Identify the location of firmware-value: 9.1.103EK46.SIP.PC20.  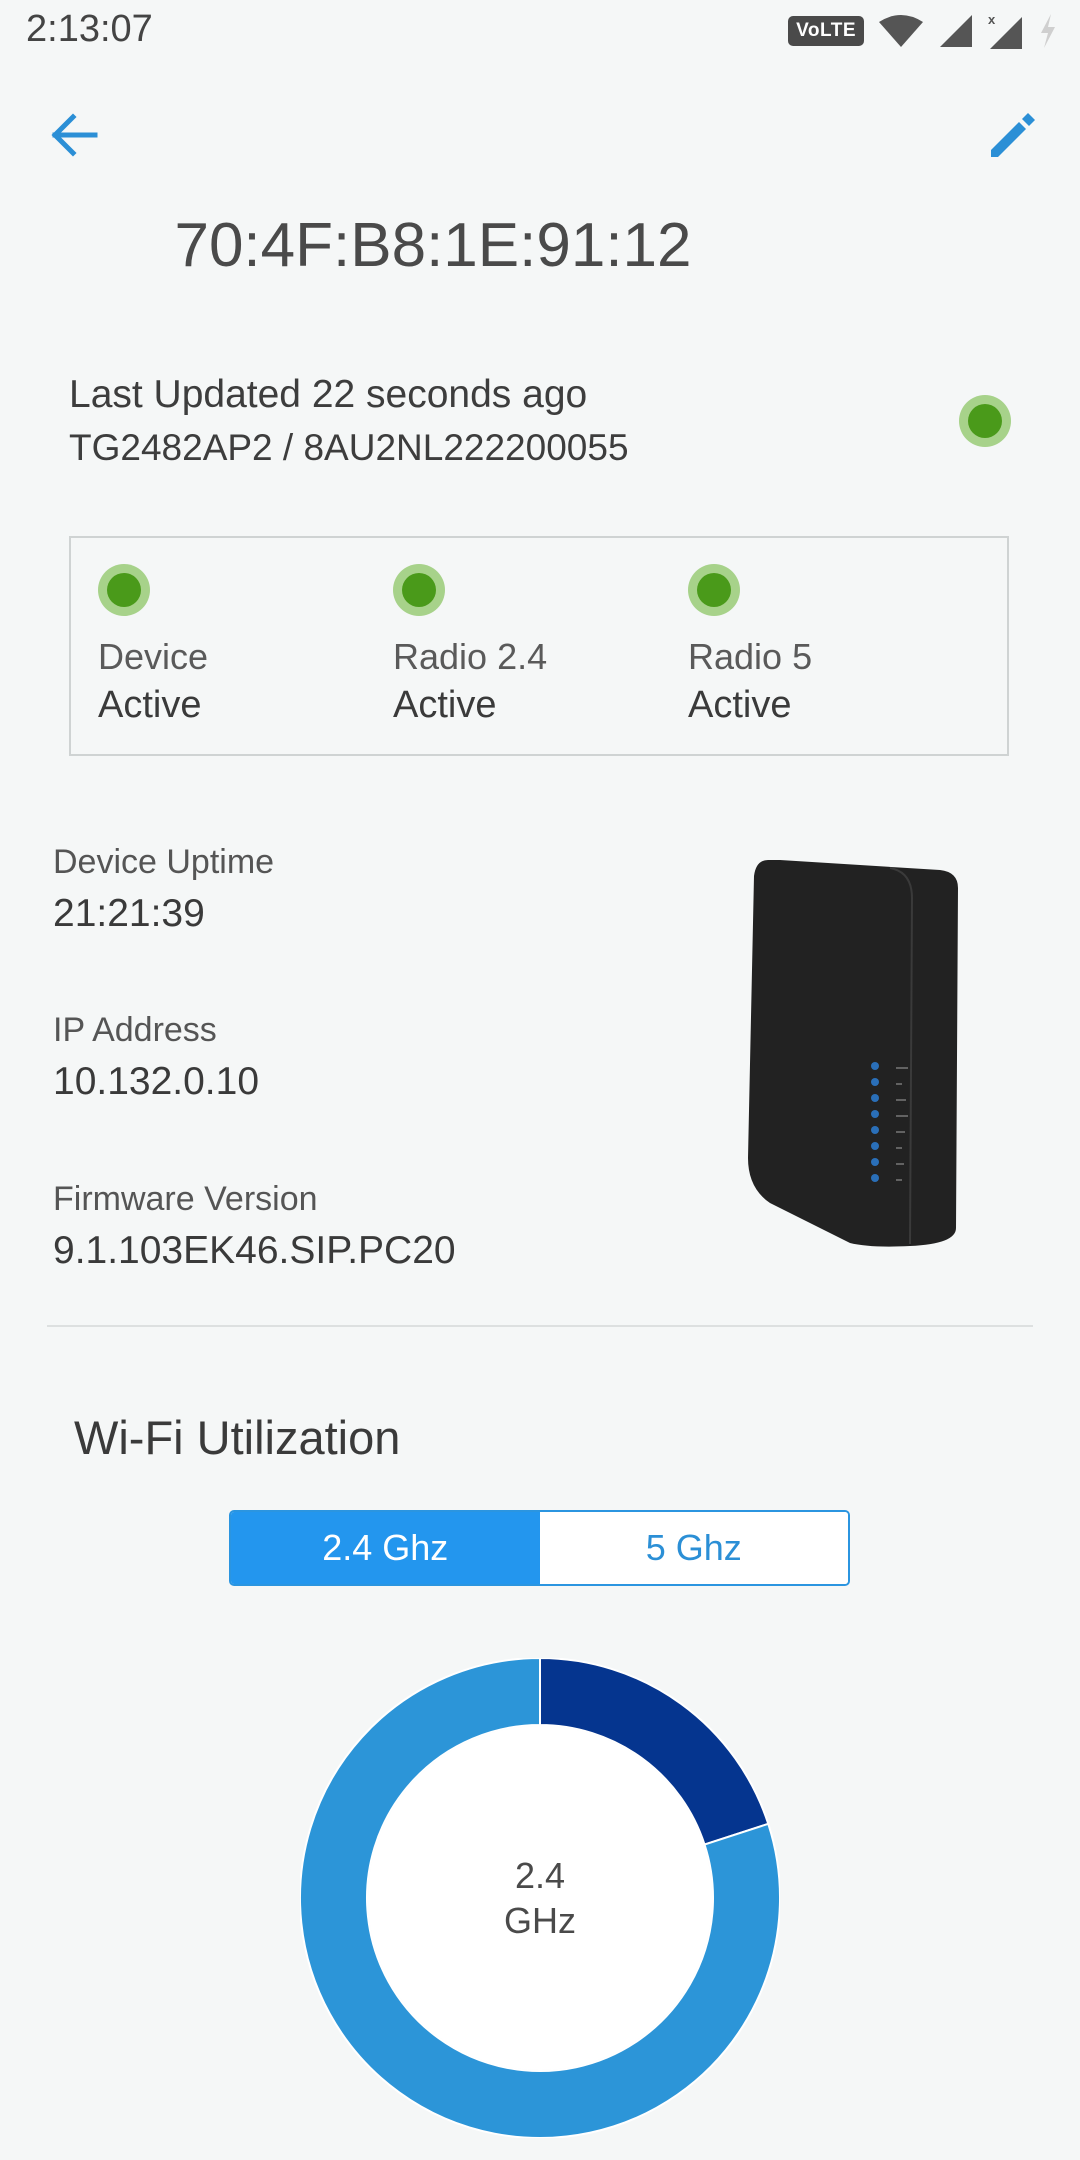
(254, 1250).